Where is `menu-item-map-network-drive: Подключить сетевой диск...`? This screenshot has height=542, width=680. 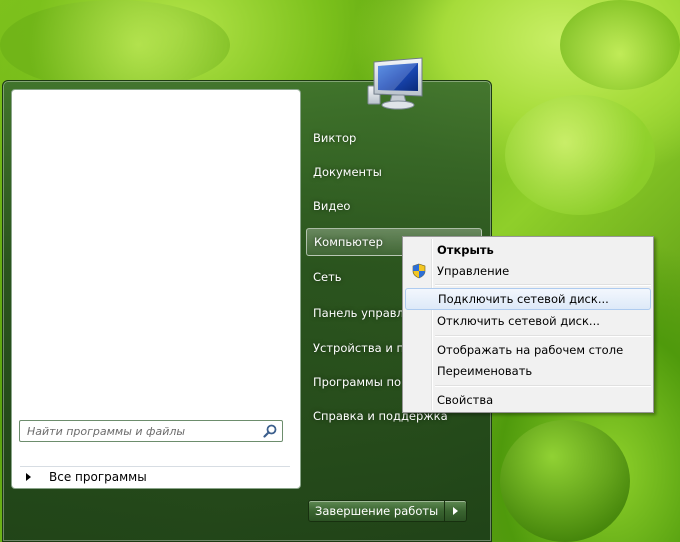 menu-item-map-network-drive: Подключить сетевой диск... is located at coordinates (528, 299).